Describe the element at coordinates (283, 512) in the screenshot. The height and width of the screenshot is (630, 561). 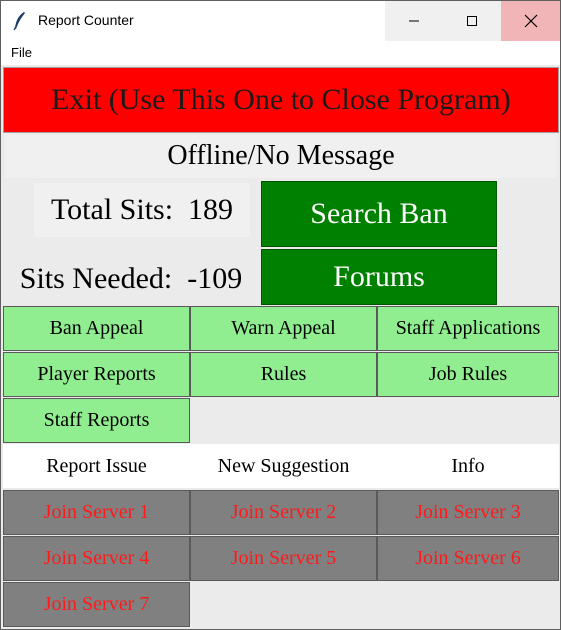
I see `join-server-2-button: Join Server 2` at that location.